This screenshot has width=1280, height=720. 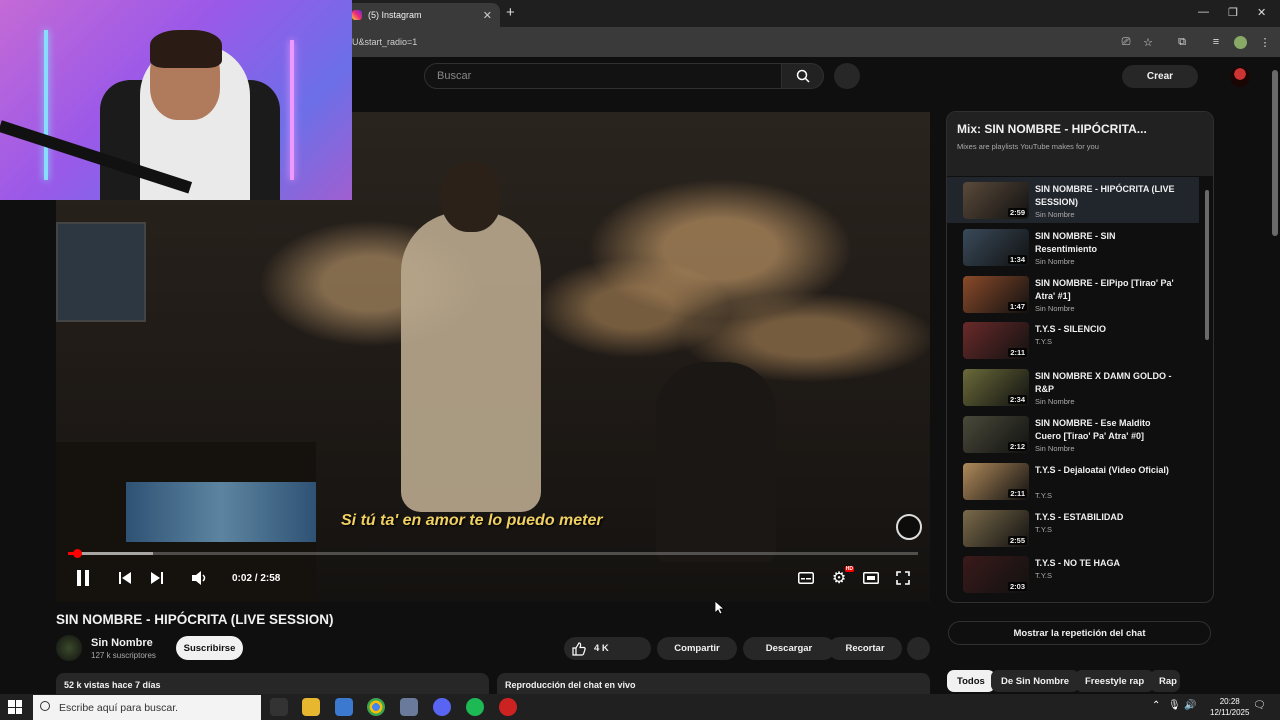 What do you see at coordinates (200, 578) in the screenshot?
I see `volume-button` at bounding box center [200, 578].